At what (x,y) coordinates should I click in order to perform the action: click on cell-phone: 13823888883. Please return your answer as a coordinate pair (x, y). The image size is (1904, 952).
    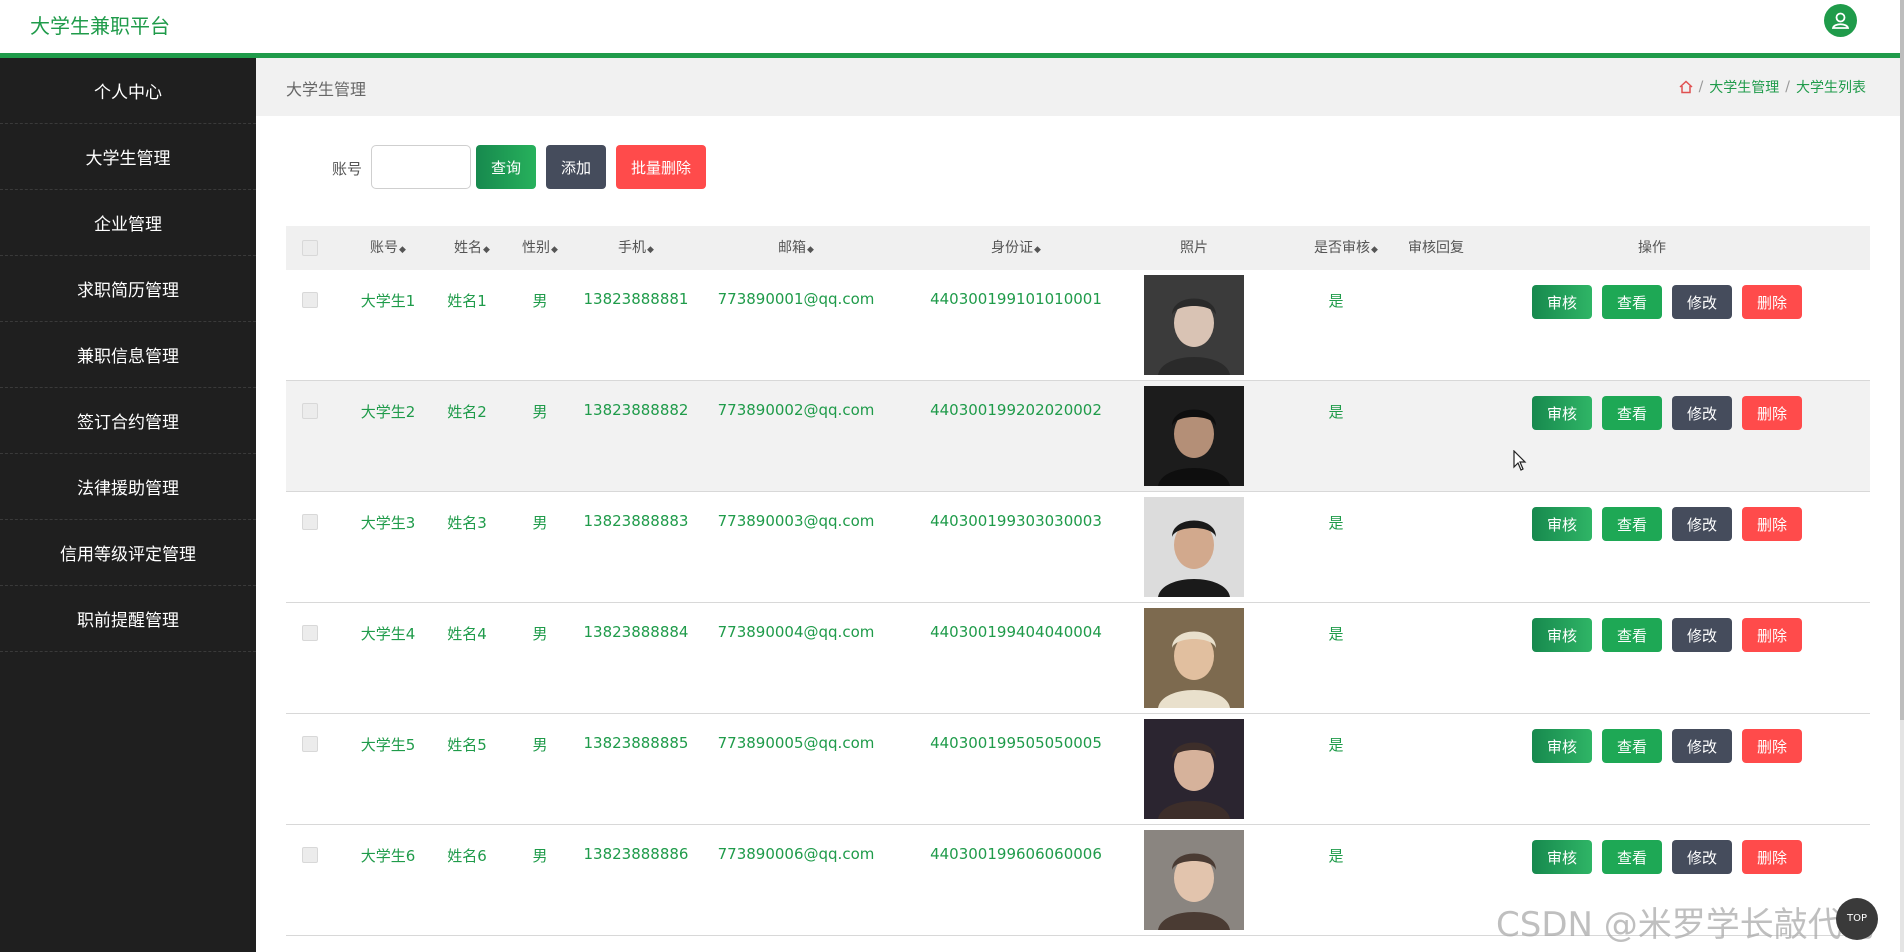
    Looking at the image, I should click on (636, 521).